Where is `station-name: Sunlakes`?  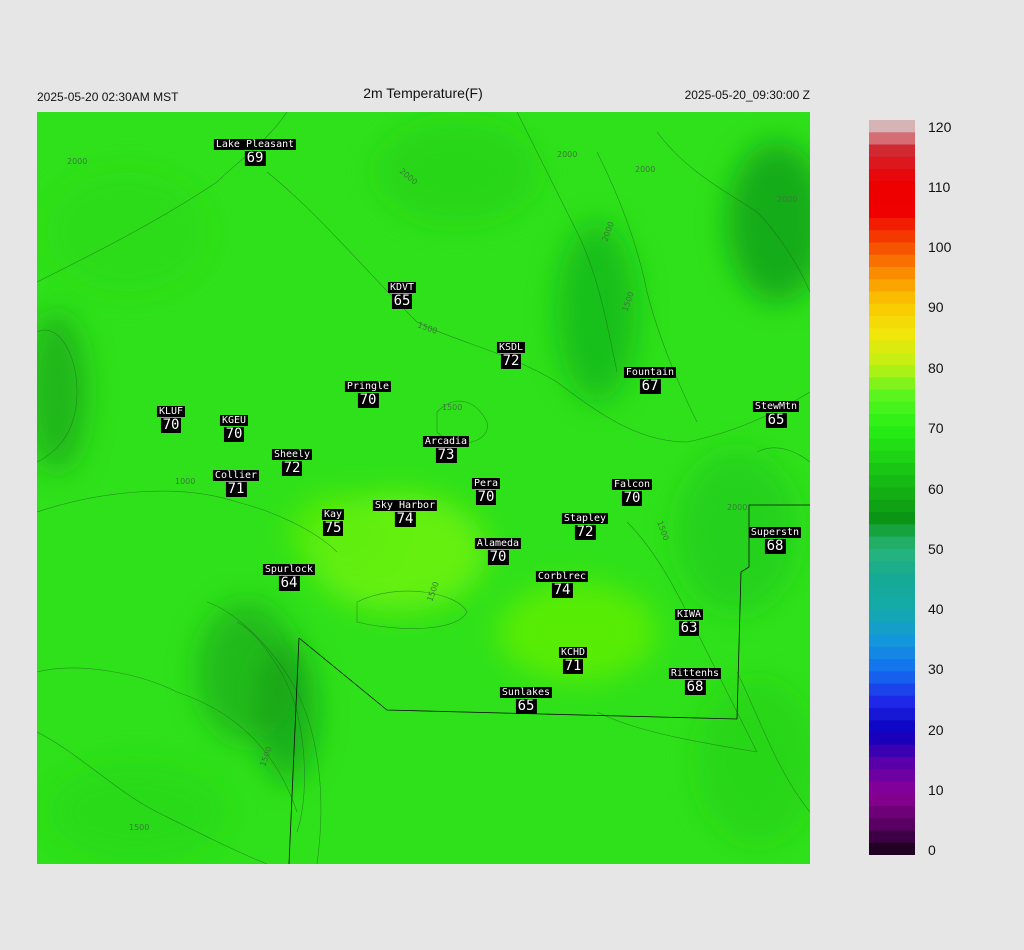 station-name: Sunlakes is located at coordinates (526, 692).